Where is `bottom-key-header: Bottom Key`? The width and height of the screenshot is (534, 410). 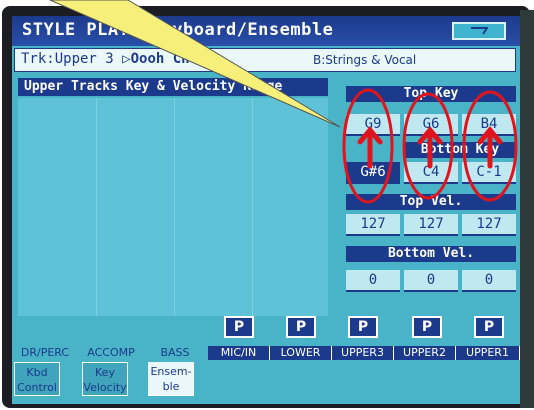 bottom-key-header: Bottom Key is located at coordinates (460, 150).